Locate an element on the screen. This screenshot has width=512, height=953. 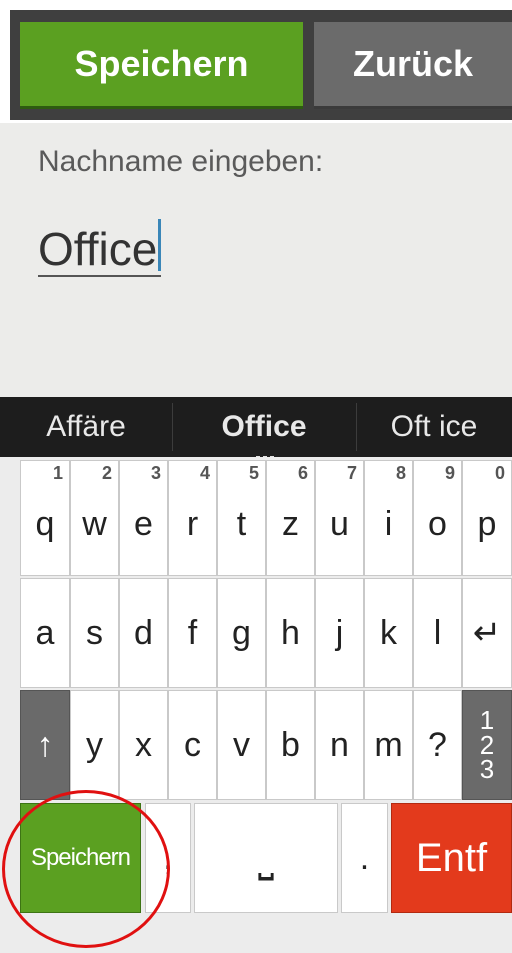
key-v: v is located at coordinates (241, 745).